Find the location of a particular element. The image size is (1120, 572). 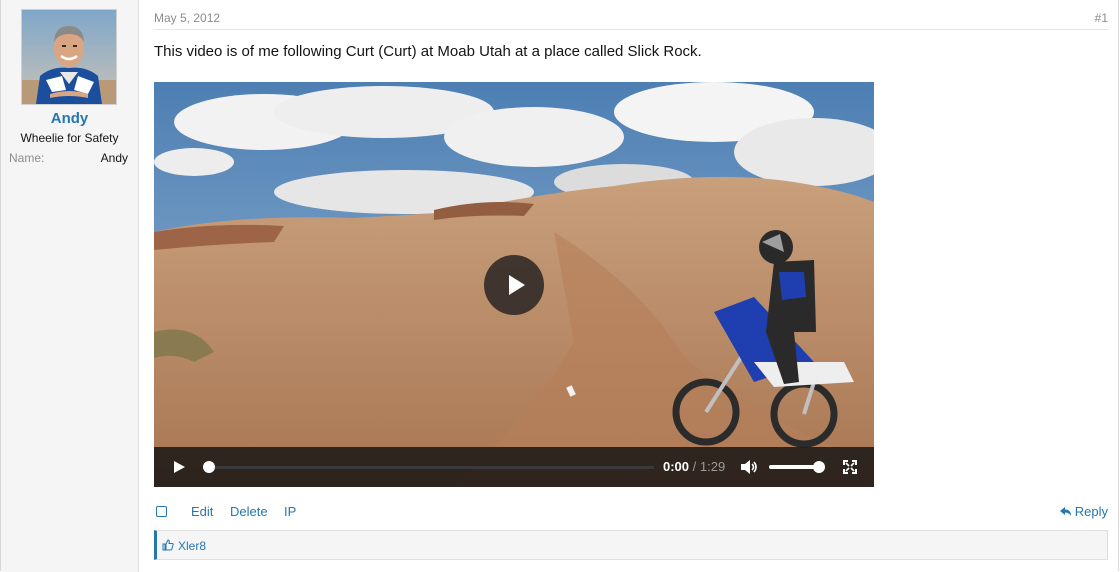

post-actions: Edit Delete IP Reply is located at coordinates (631, 513).